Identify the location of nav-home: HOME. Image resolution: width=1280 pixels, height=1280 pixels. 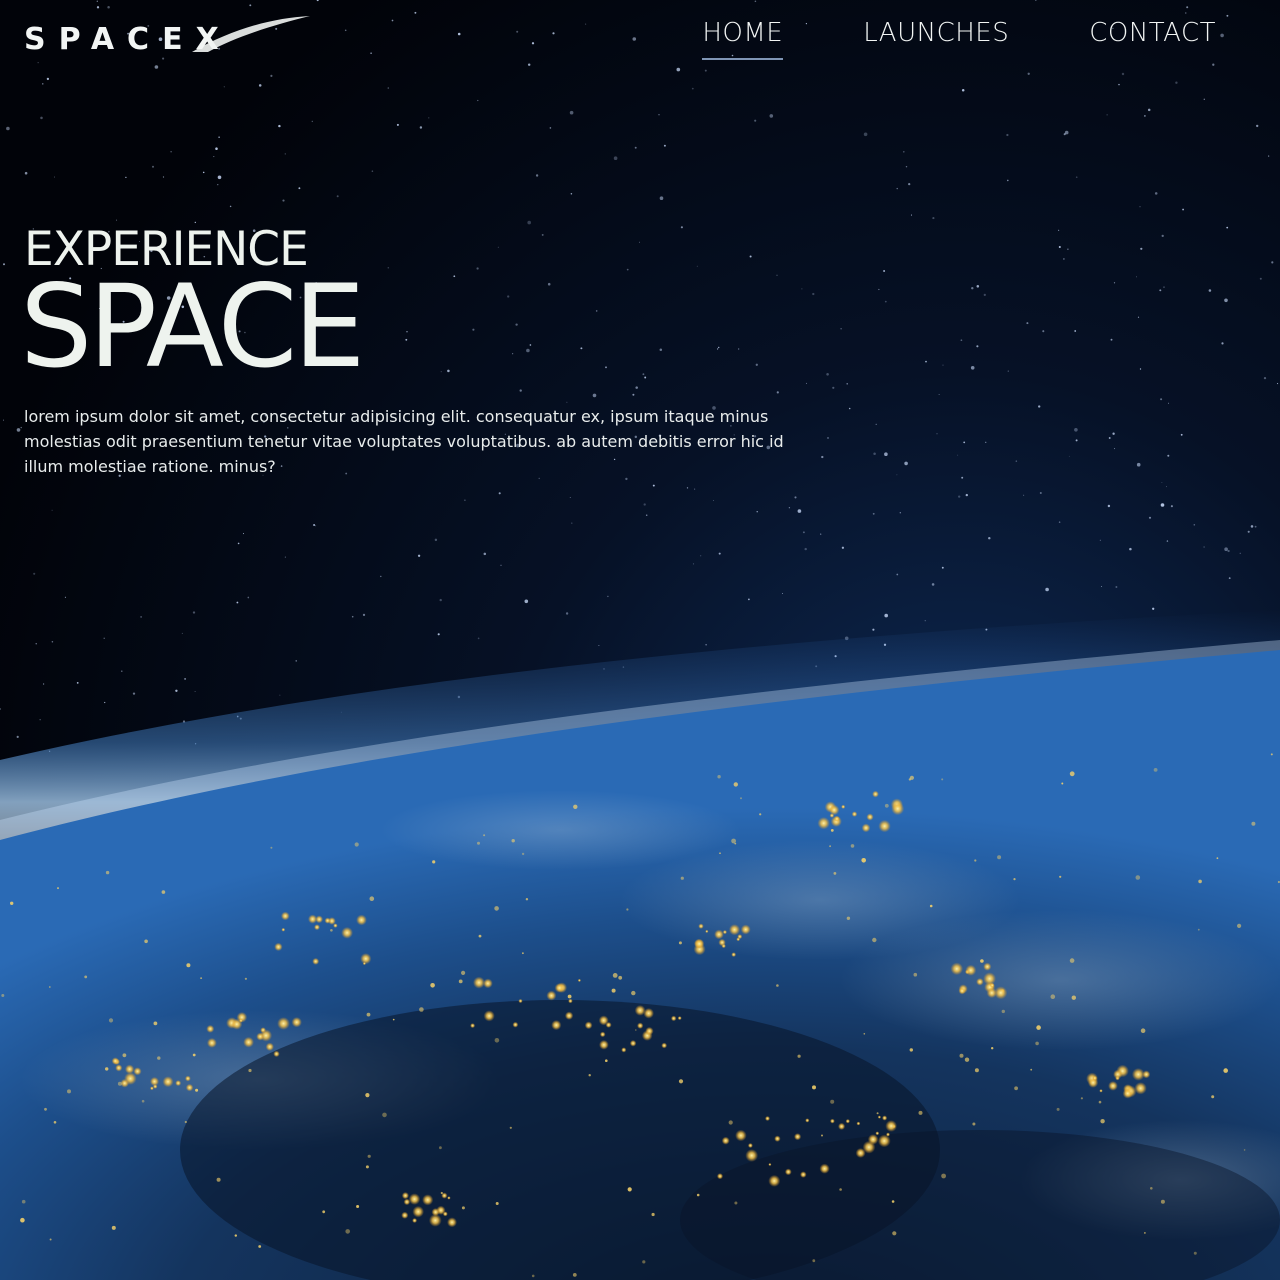
(743, 39).